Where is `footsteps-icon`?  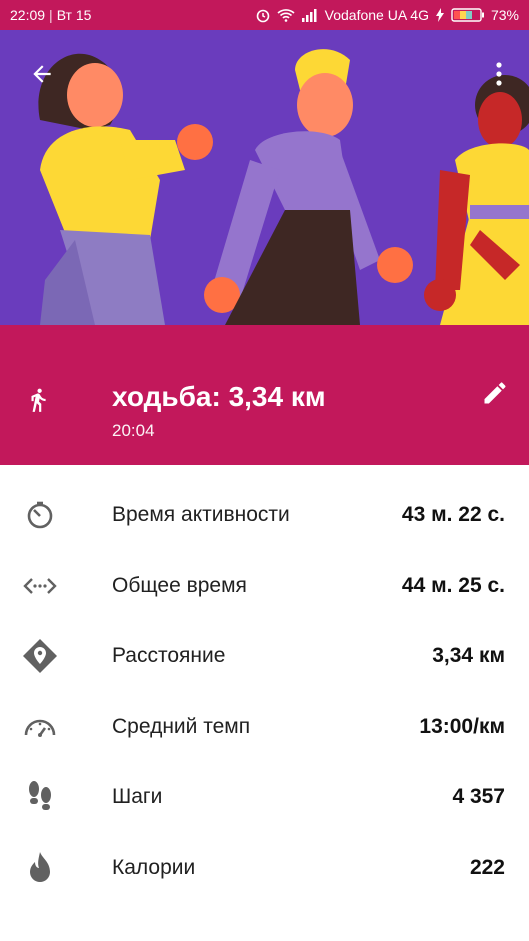
footsteps-icon is located at coordinates (40, 797).